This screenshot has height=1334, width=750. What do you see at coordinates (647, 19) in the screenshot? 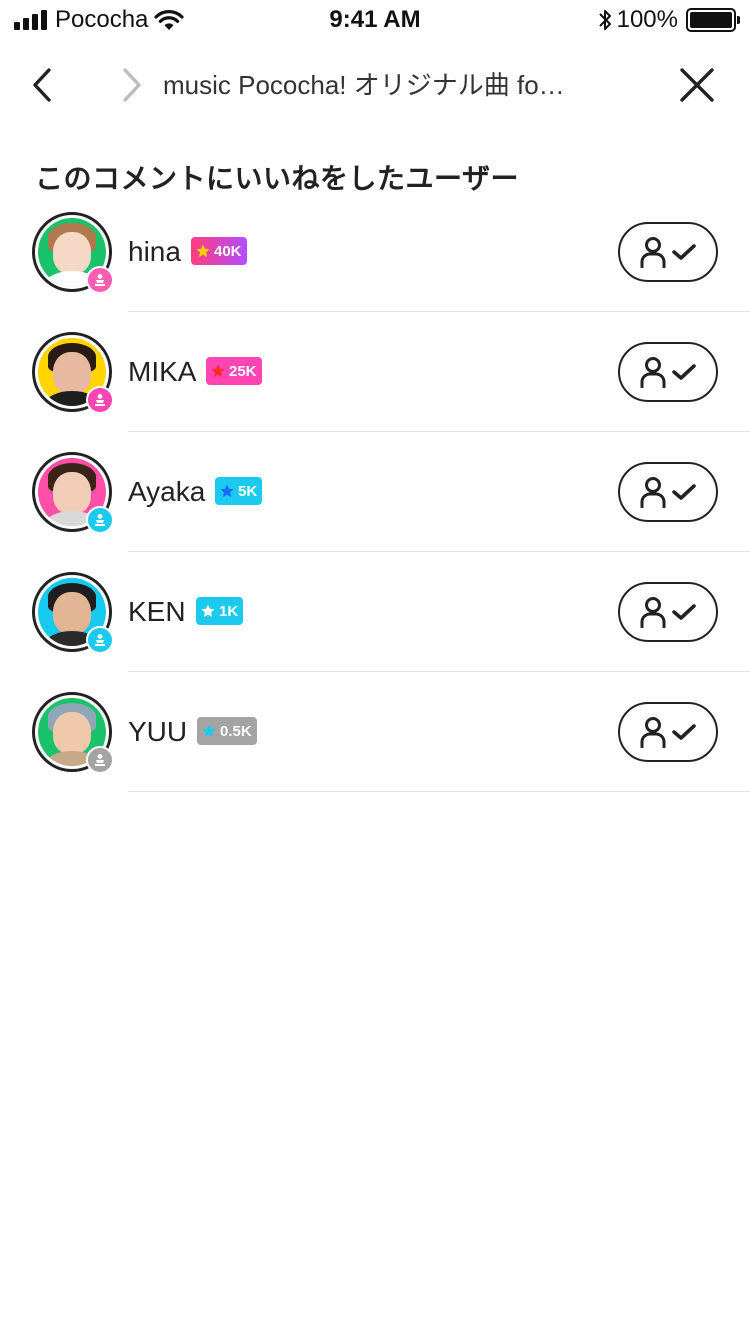
I see `battery-percentage: 100%` at bounding box center [647, 19].